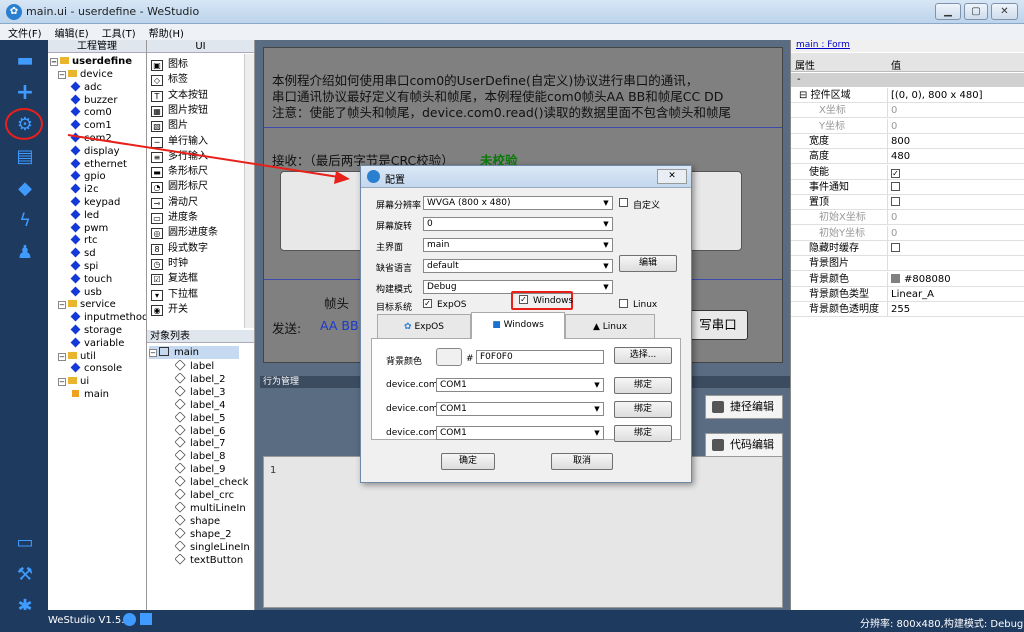 This screenshot has height=632, width=1024. I want to click on tab-linux: ▲ Linux, so click(610, 326).